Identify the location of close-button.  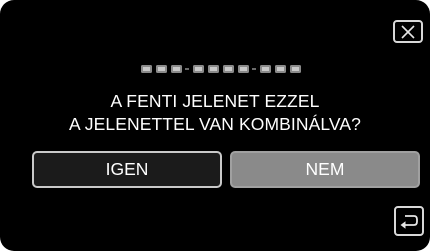
(408, 31).